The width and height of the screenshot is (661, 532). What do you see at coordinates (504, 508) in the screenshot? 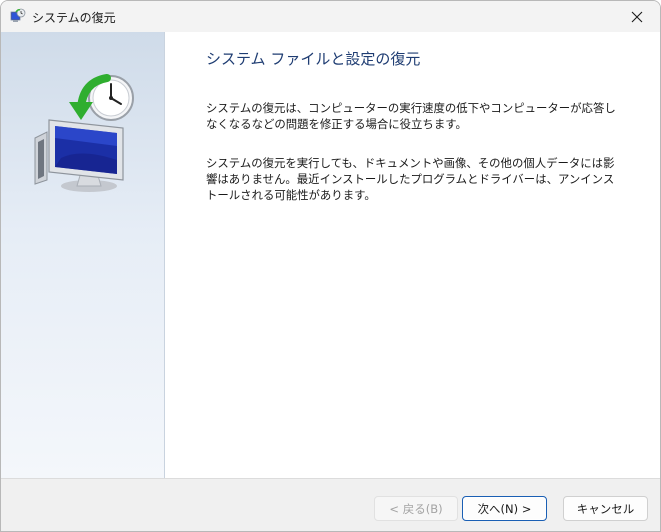
I see `next-button: 次へ(N) >` at bounding box center [504, 508].